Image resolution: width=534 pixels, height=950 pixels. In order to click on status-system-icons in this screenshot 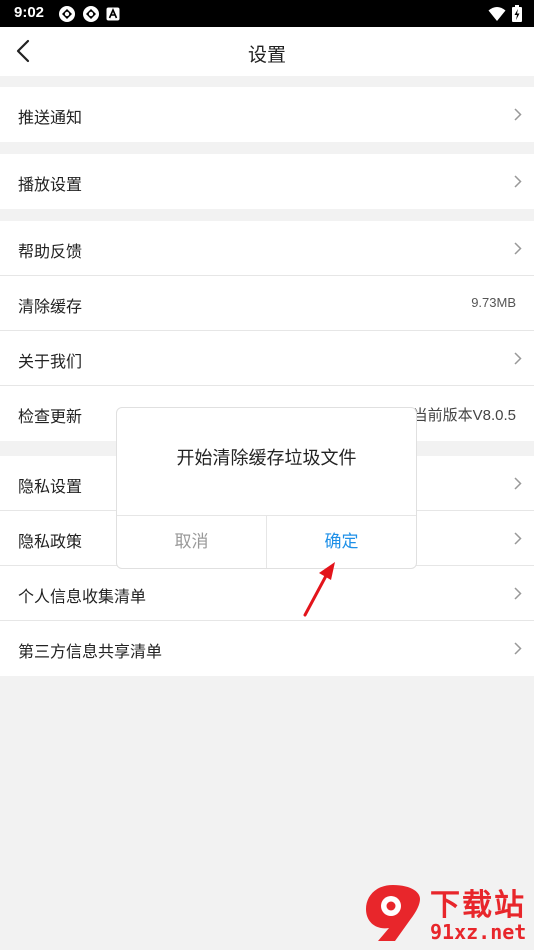, I will do `click(505, 13)`.